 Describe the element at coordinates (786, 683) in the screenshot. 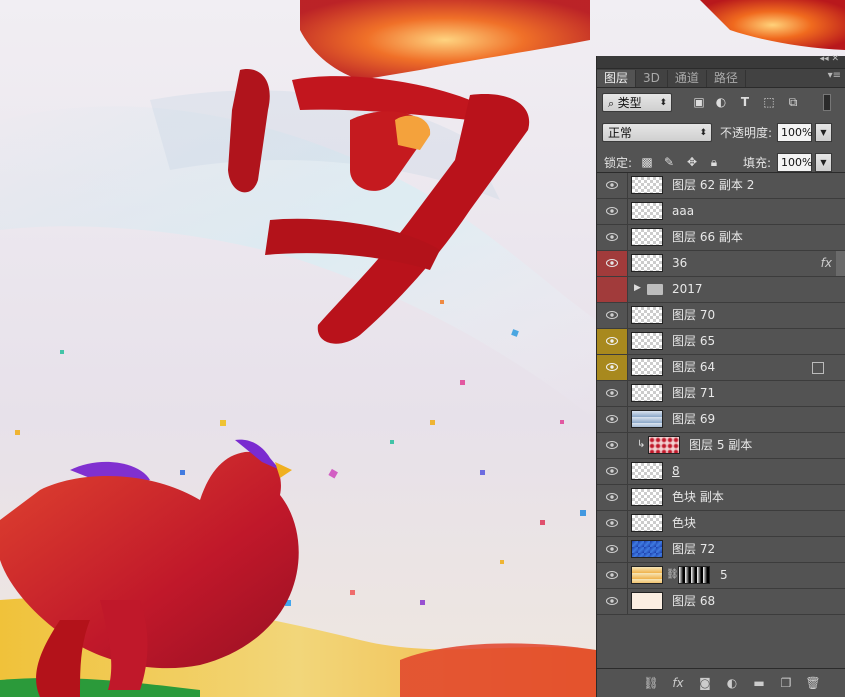

I see `new-layer-icon: ❐` at that location.